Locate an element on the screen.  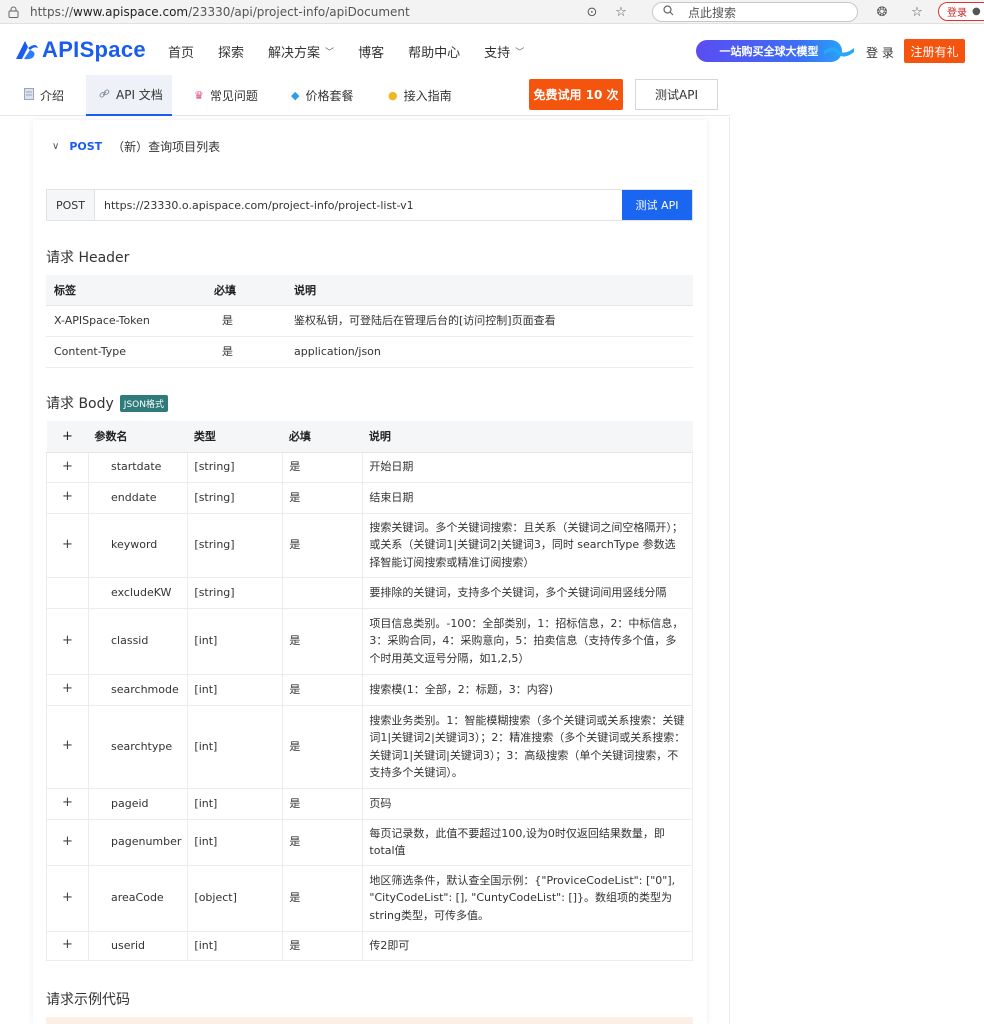
main-nav: 首页 探索 解决方案 ﹀ 博客 帮助中心 支持 ﹀ is located at coordinates (358, 51).